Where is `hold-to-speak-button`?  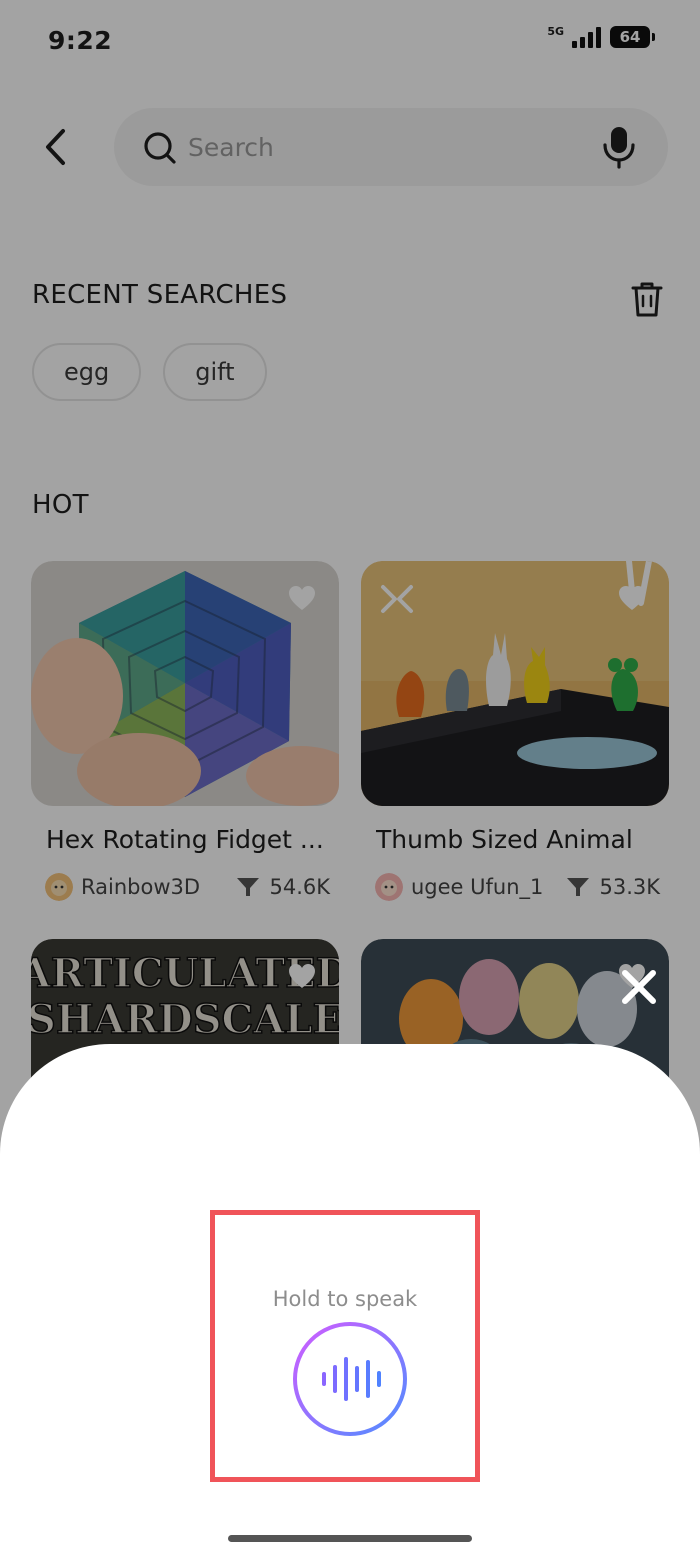 hold-to-speak-button is located at coordinates (350, 1379).